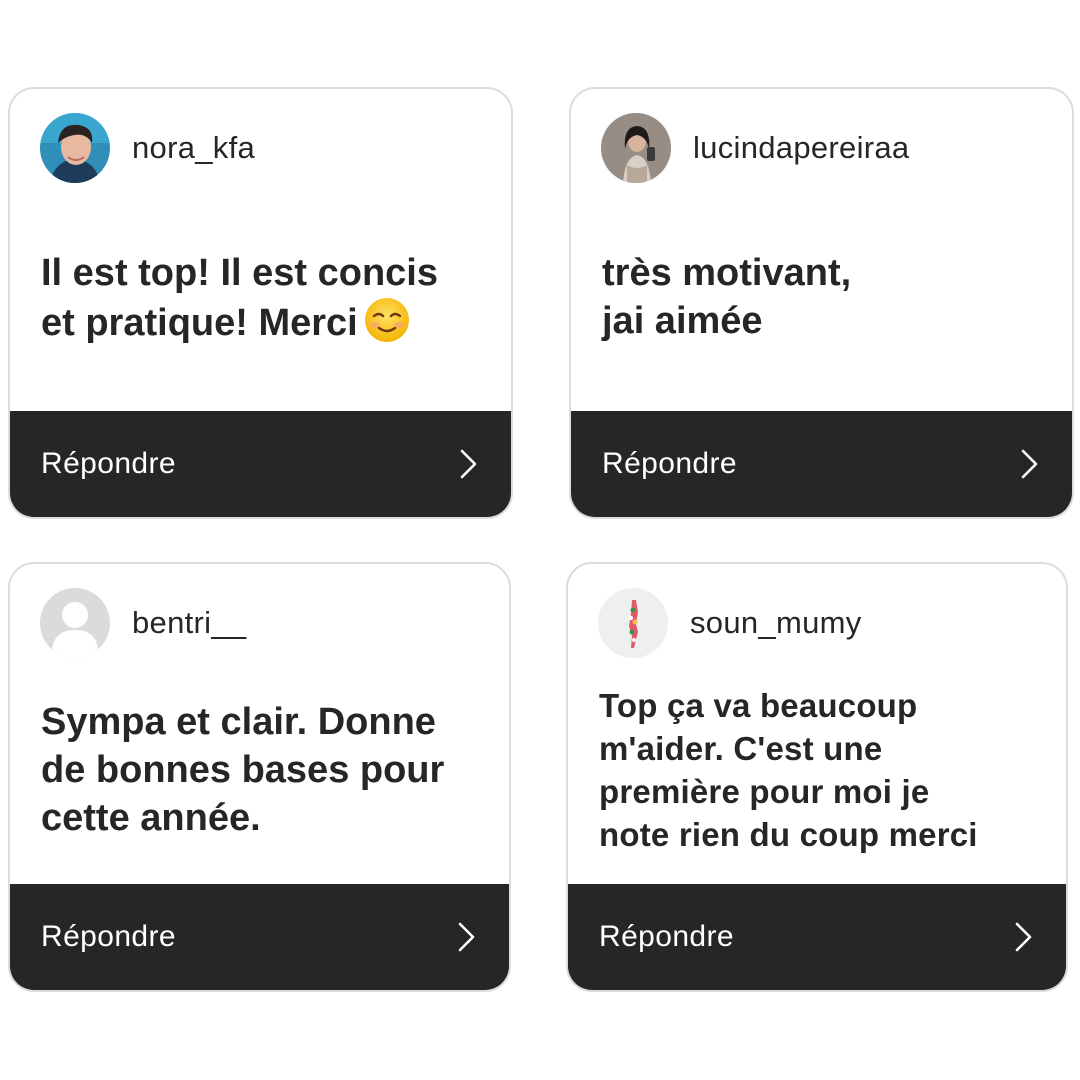 The image size is (1080, 1080). I want to click on card-header: bentri__, so click(143, 623).